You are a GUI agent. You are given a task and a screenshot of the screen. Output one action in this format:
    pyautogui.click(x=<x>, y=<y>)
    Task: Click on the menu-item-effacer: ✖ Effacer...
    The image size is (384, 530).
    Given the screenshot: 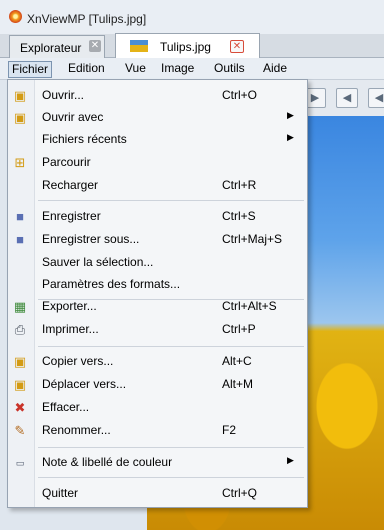 What is the action you would take?
    pyautogui.click(x=157, y=408)
    